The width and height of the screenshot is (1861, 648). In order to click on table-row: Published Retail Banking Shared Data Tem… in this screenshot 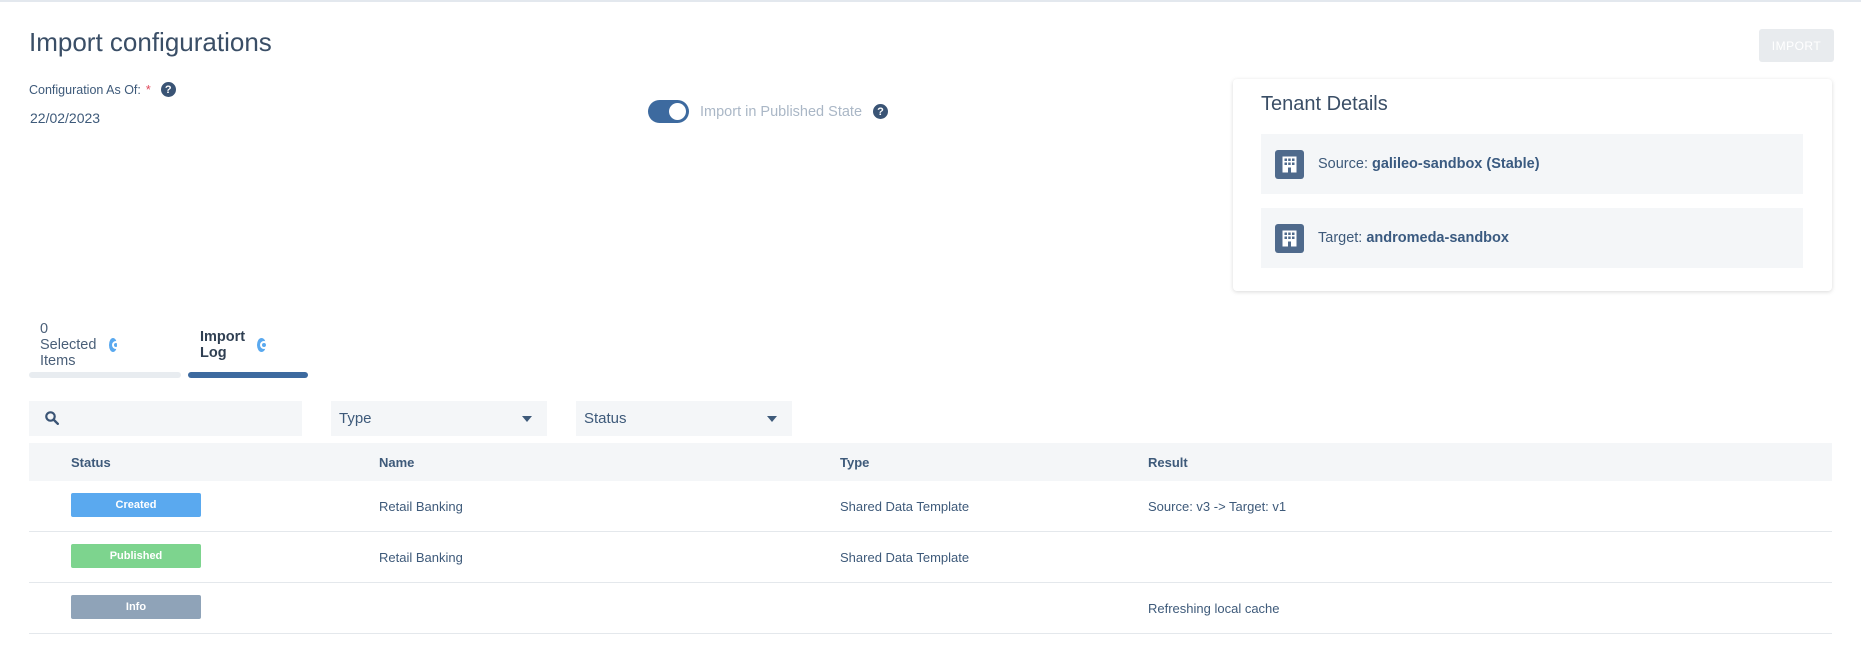, I will do `click(930, 557)`.